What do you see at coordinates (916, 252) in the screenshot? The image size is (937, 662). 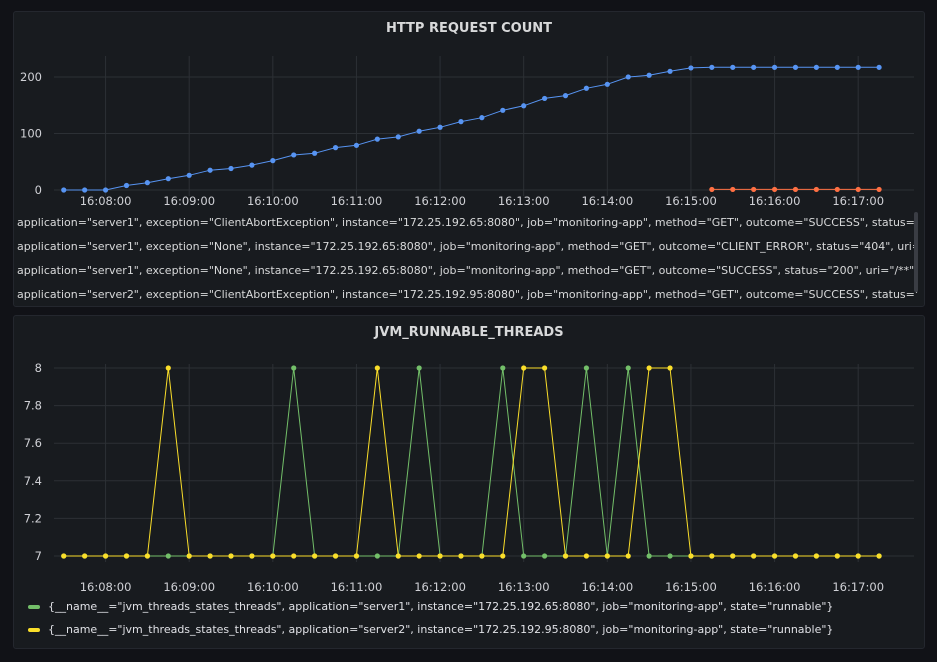 I see `legend-scrollbar` at bounding box center [916, 252].